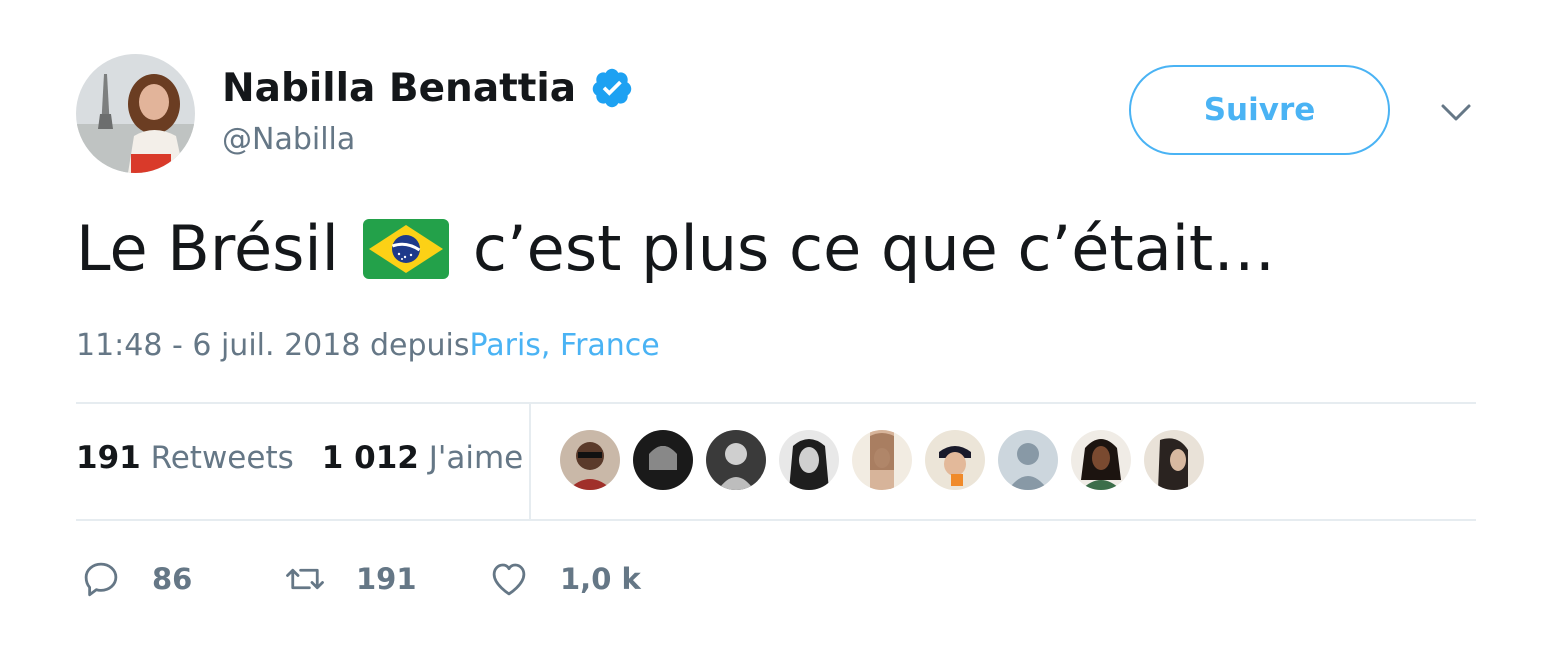 The width and height of the screenshot is (1549, 646). I want to click on author-avatar, so click(135, 113).